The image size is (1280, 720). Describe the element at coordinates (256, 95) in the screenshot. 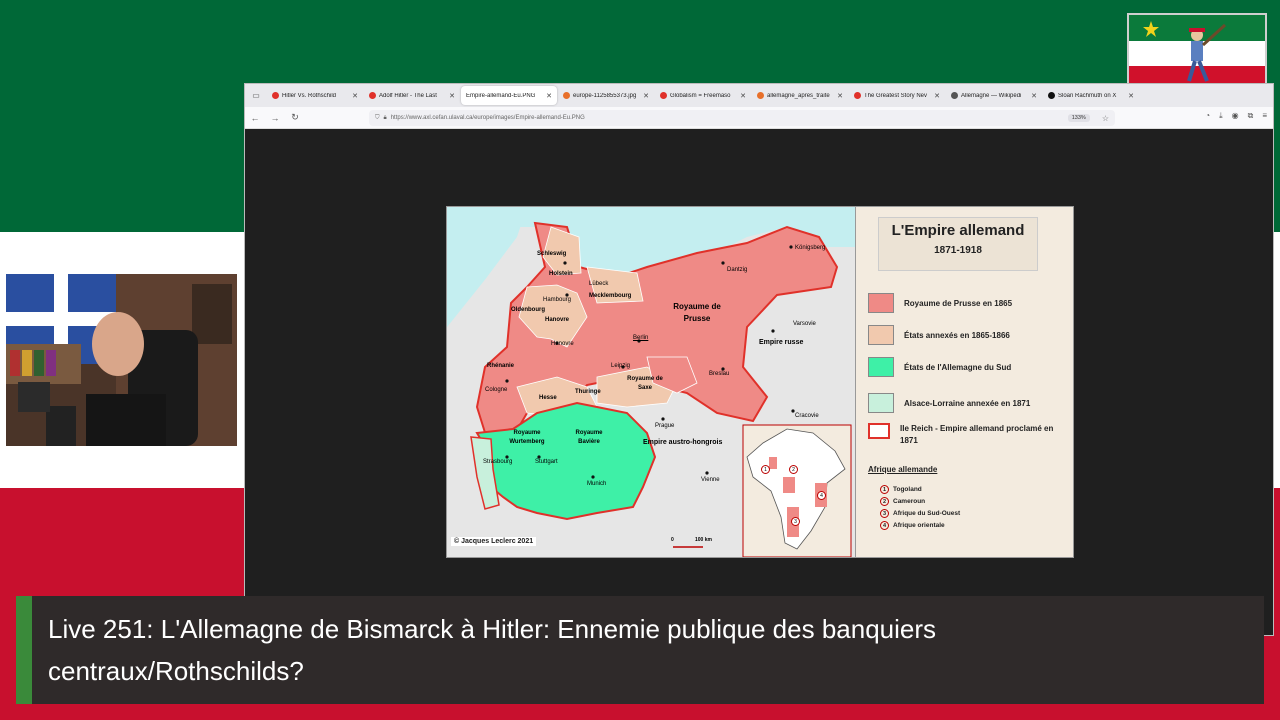

I see `tab-list-icon: ▭` at that location.